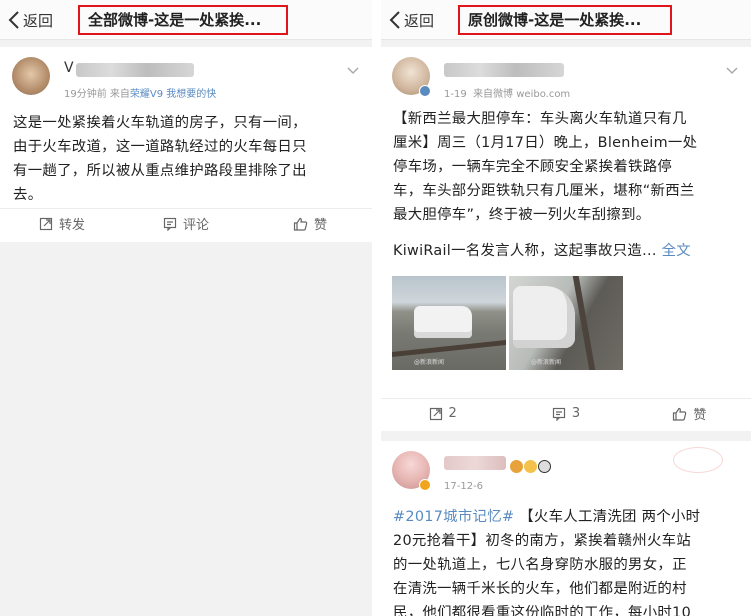  Describe the element at coordinates (71, 225) in the screenshot. I see `repost-label: 转发` at that location.